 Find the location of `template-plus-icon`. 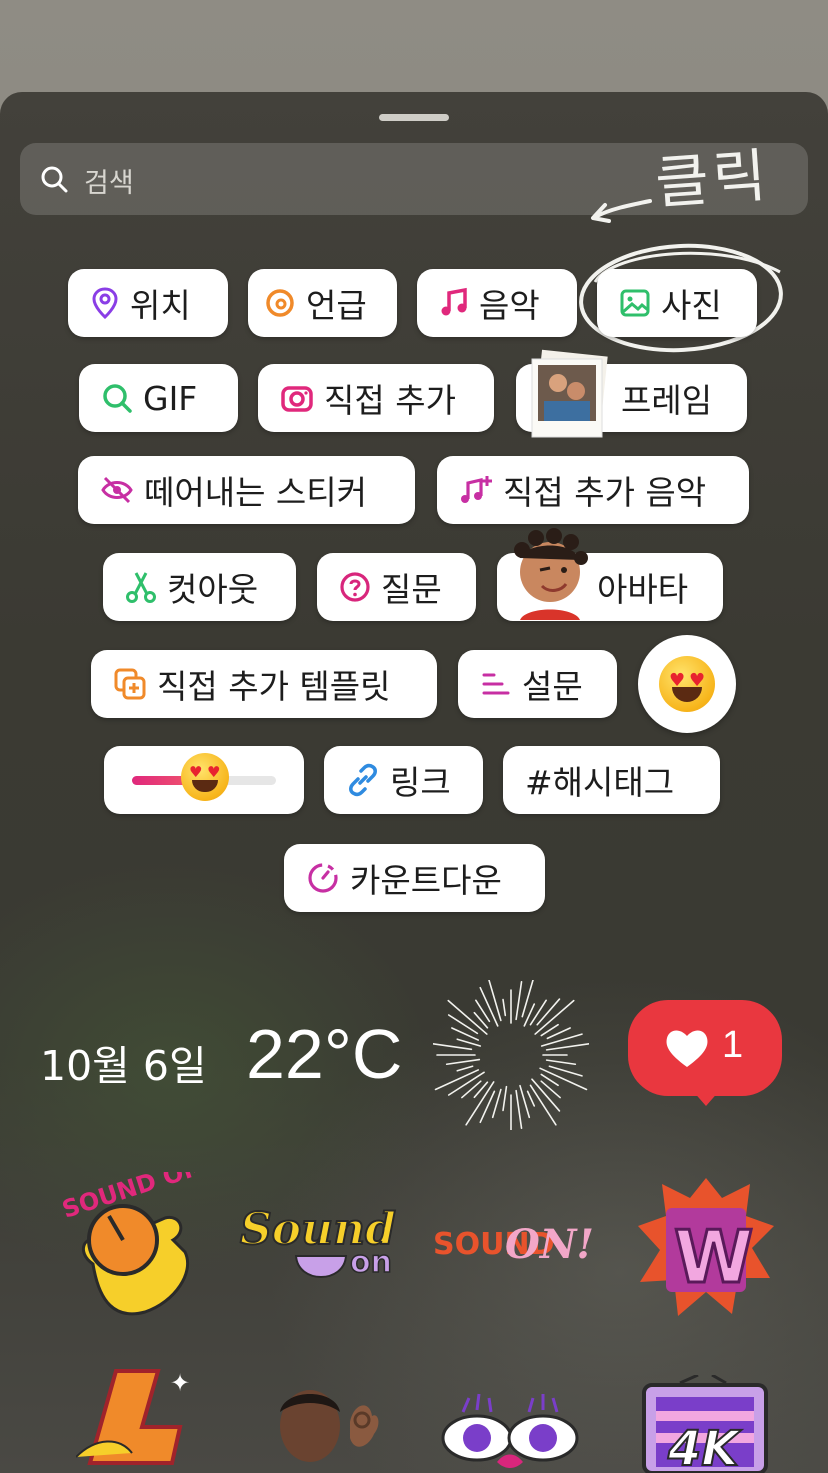

template-plus-icon is located at coordinates (130, 684).